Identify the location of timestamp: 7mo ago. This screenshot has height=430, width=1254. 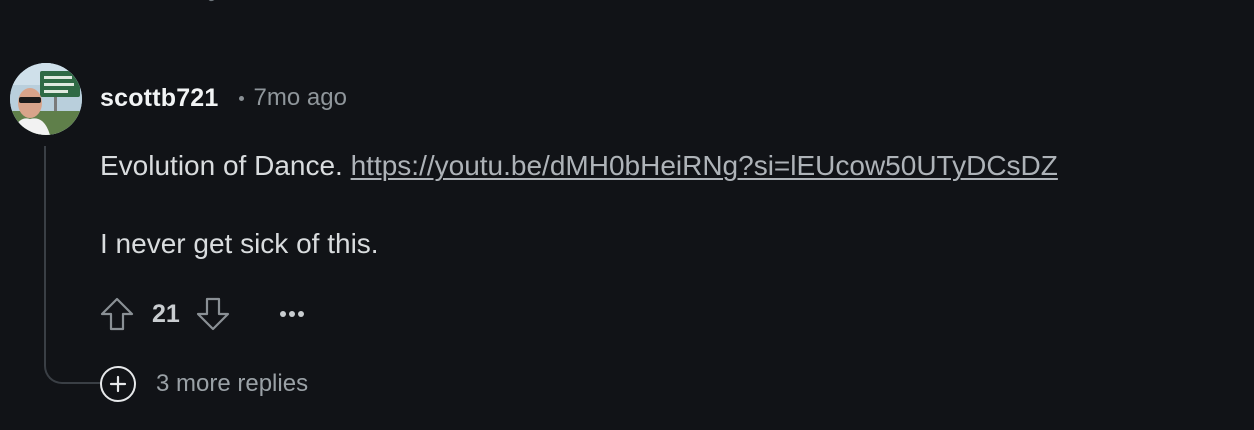
(300, 98).